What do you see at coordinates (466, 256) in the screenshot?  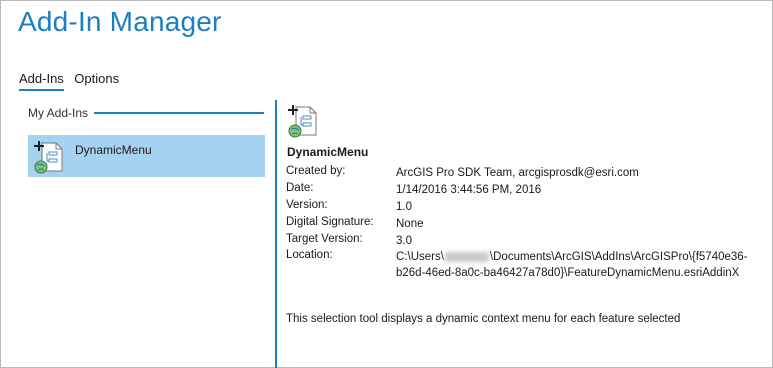 I see `redacted-username` at bounding box center [466, 256].